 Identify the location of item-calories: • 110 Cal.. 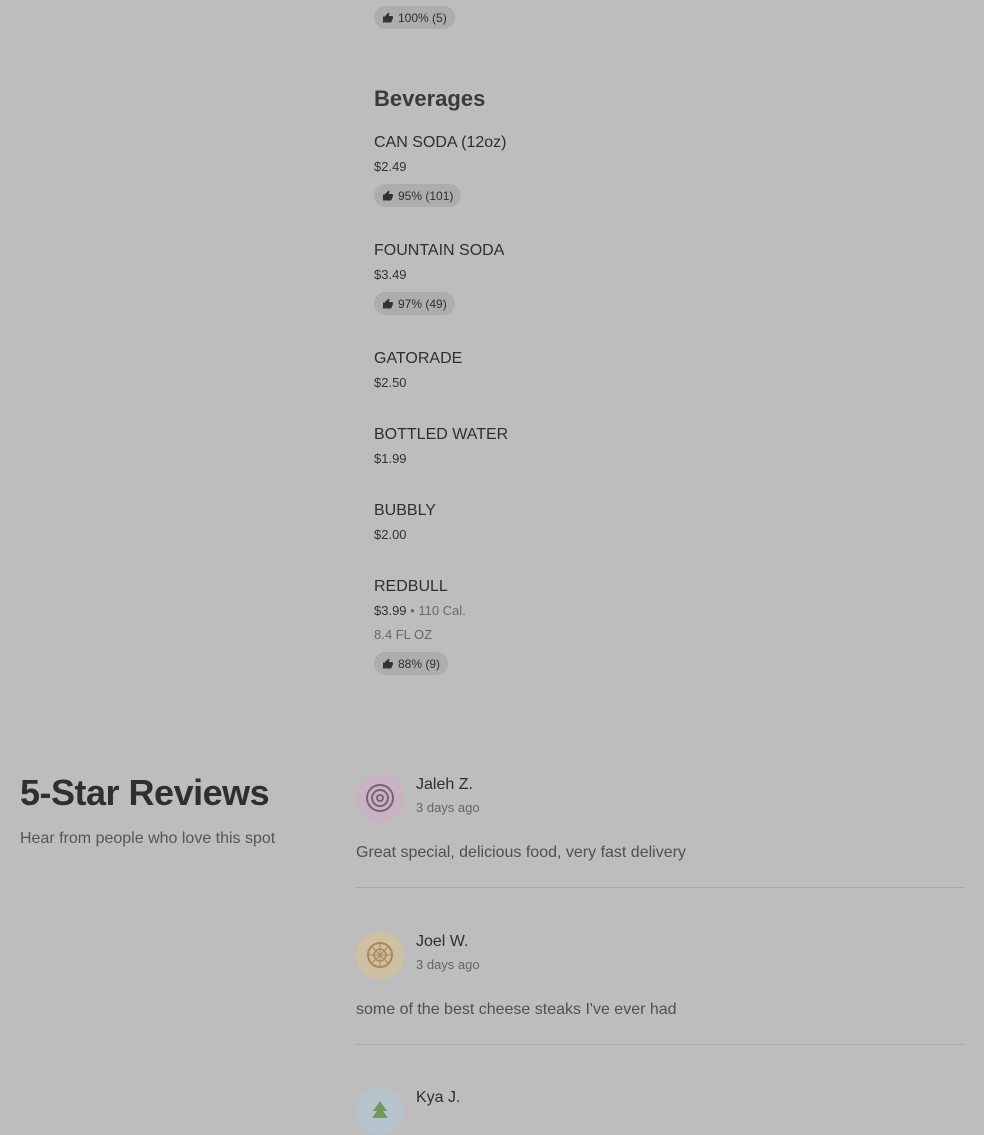
(438, 610).